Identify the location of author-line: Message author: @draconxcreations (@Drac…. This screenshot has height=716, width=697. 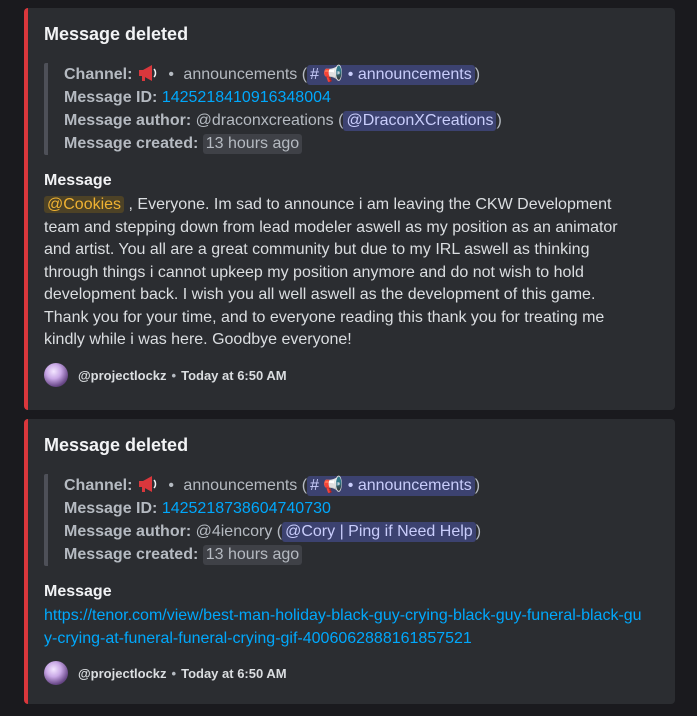
(283, 121).